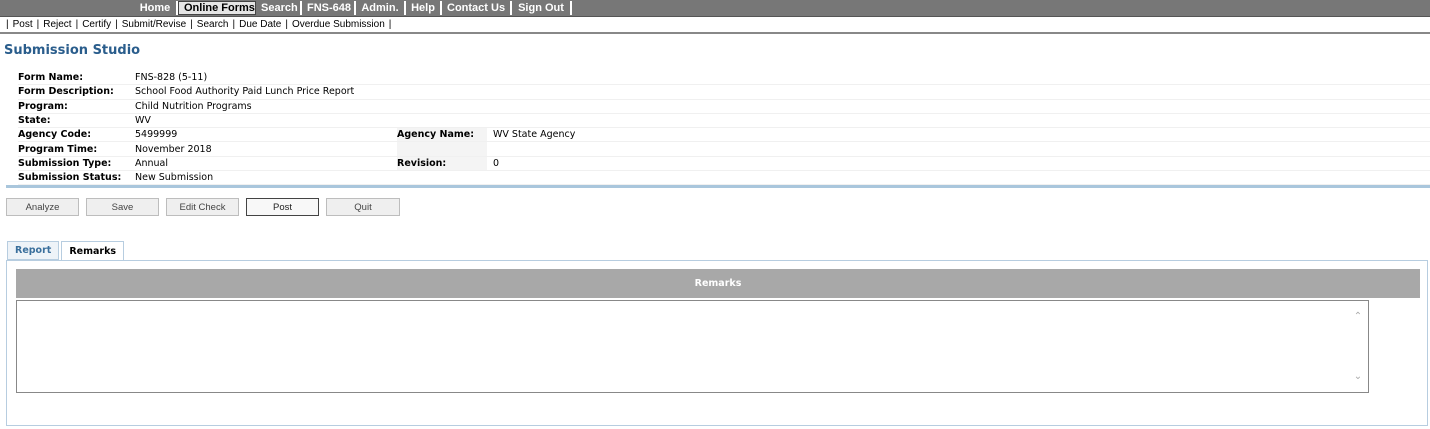 The image size is (1430, 429). Describe the element at coordinates (51, 78) in the screenshot. I see `form-name-label: Form Name:` at that location.